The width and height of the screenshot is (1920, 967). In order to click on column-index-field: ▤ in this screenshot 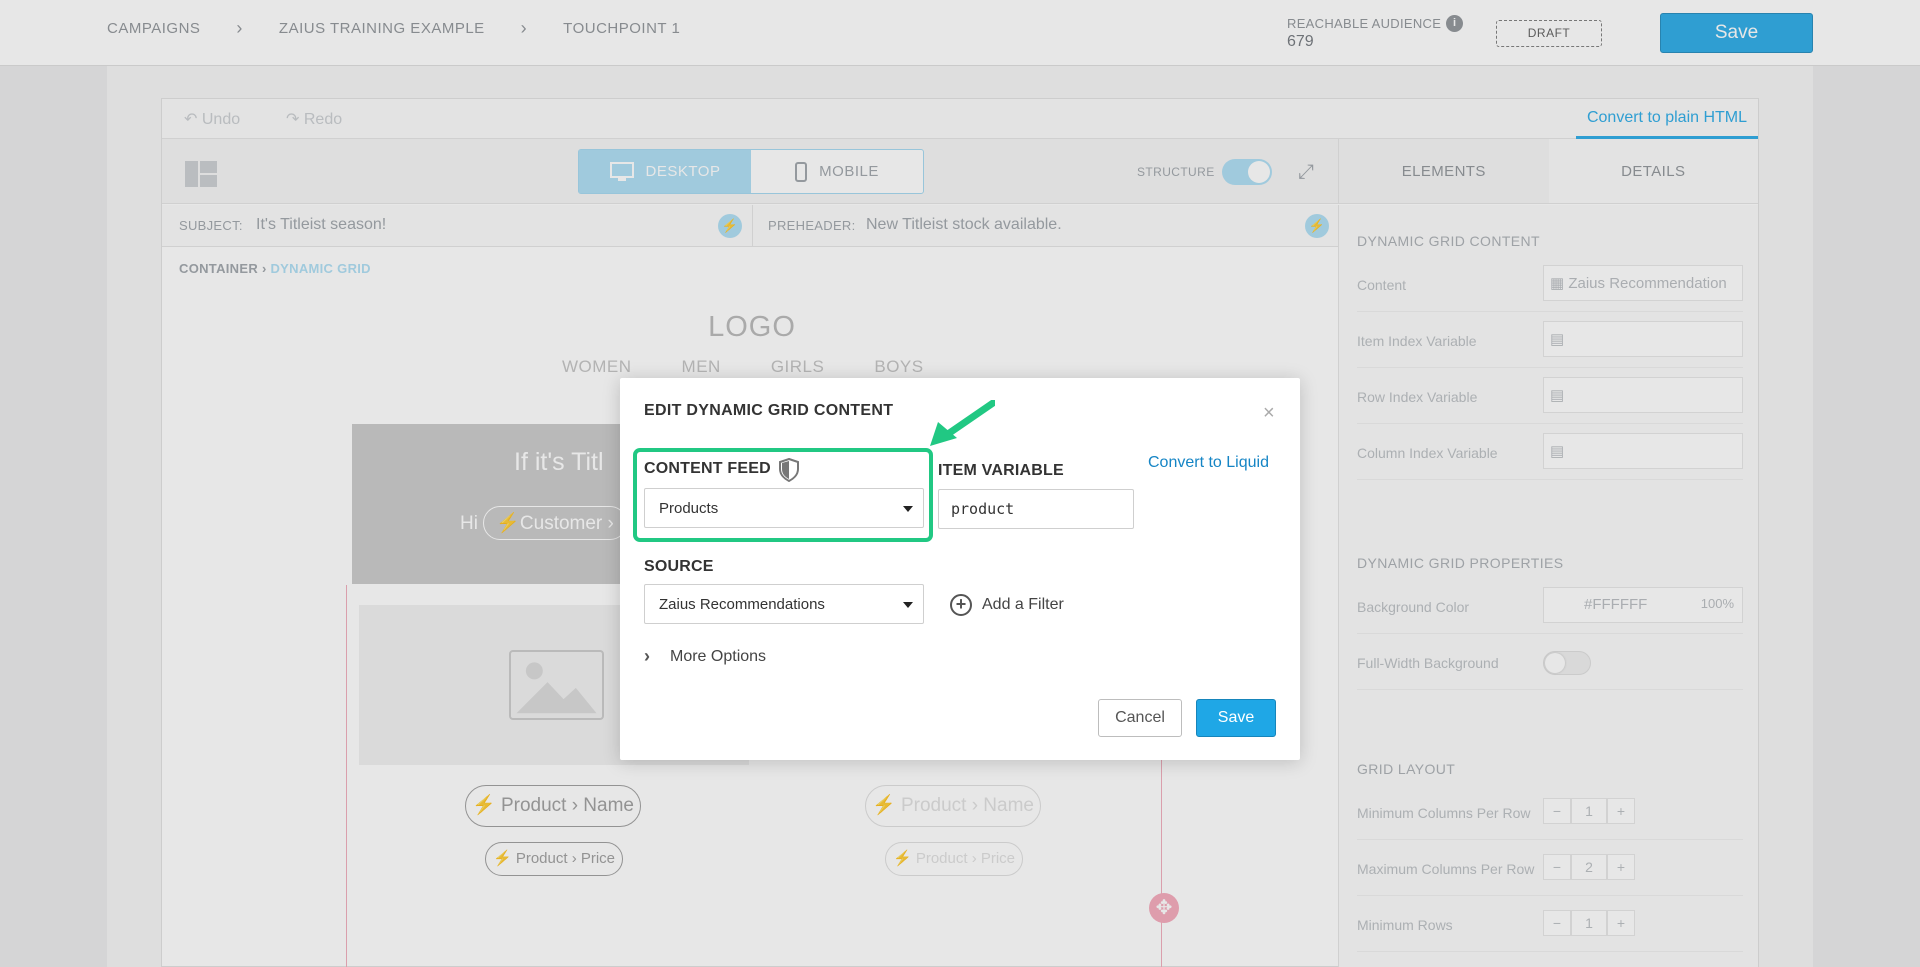, I will do `click(1643, 451)`.